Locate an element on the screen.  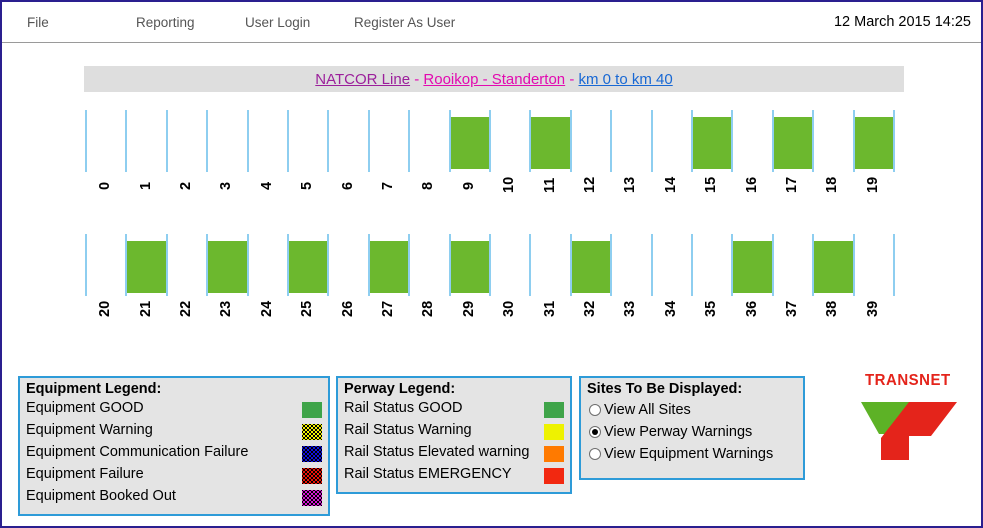
km-label: 32 is located at coordinates (590, 308).